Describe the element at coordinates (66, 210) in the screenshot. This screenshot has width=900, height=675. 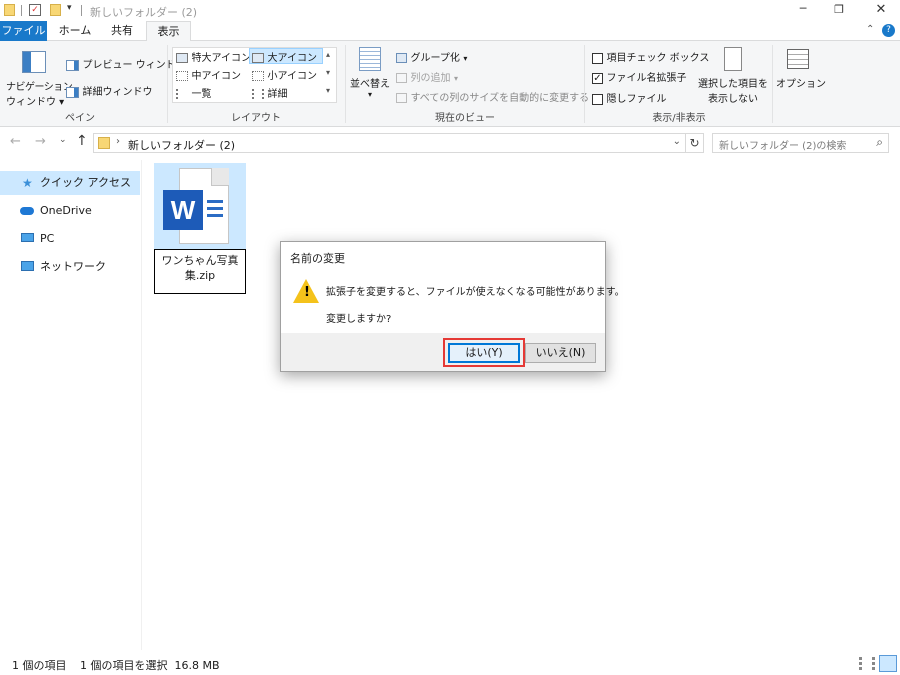
I see `nav-label: OneDrive` at that location.